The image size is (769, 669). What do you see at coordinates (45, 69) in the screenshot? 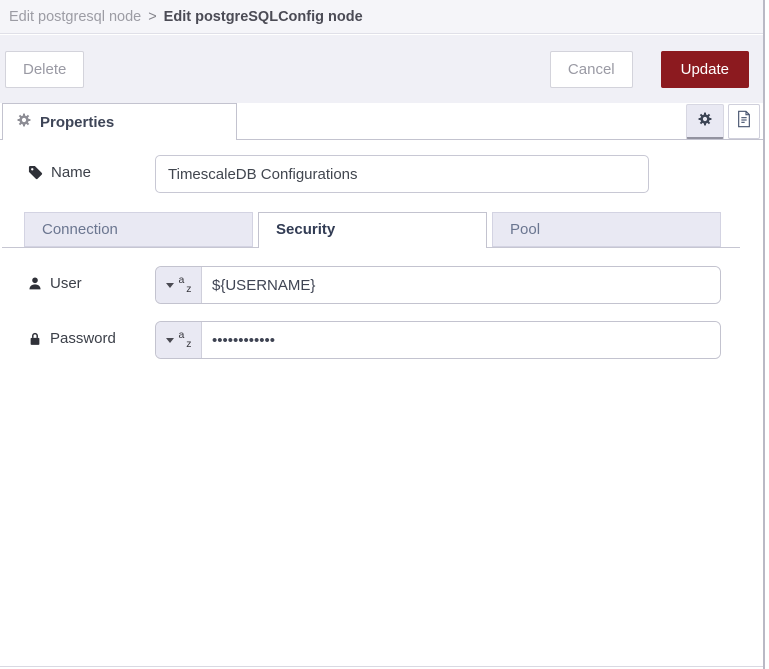
I see `delete-button: Delete` at bounding box center [45, 69].